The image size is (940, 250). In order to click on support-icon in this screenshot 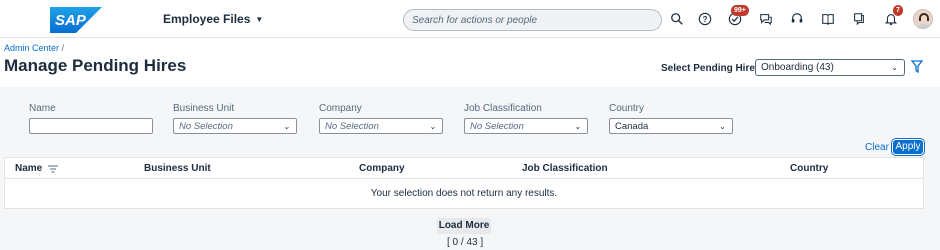, I will do `click(797, 19)`.